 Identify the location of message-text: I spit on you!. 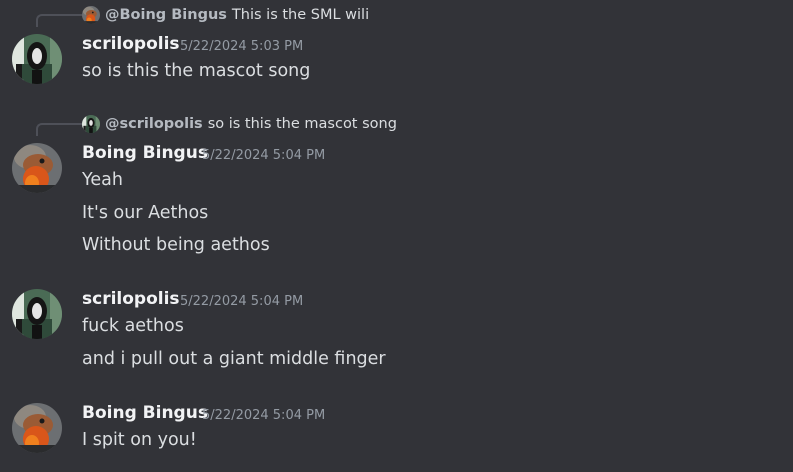
(139, 440).